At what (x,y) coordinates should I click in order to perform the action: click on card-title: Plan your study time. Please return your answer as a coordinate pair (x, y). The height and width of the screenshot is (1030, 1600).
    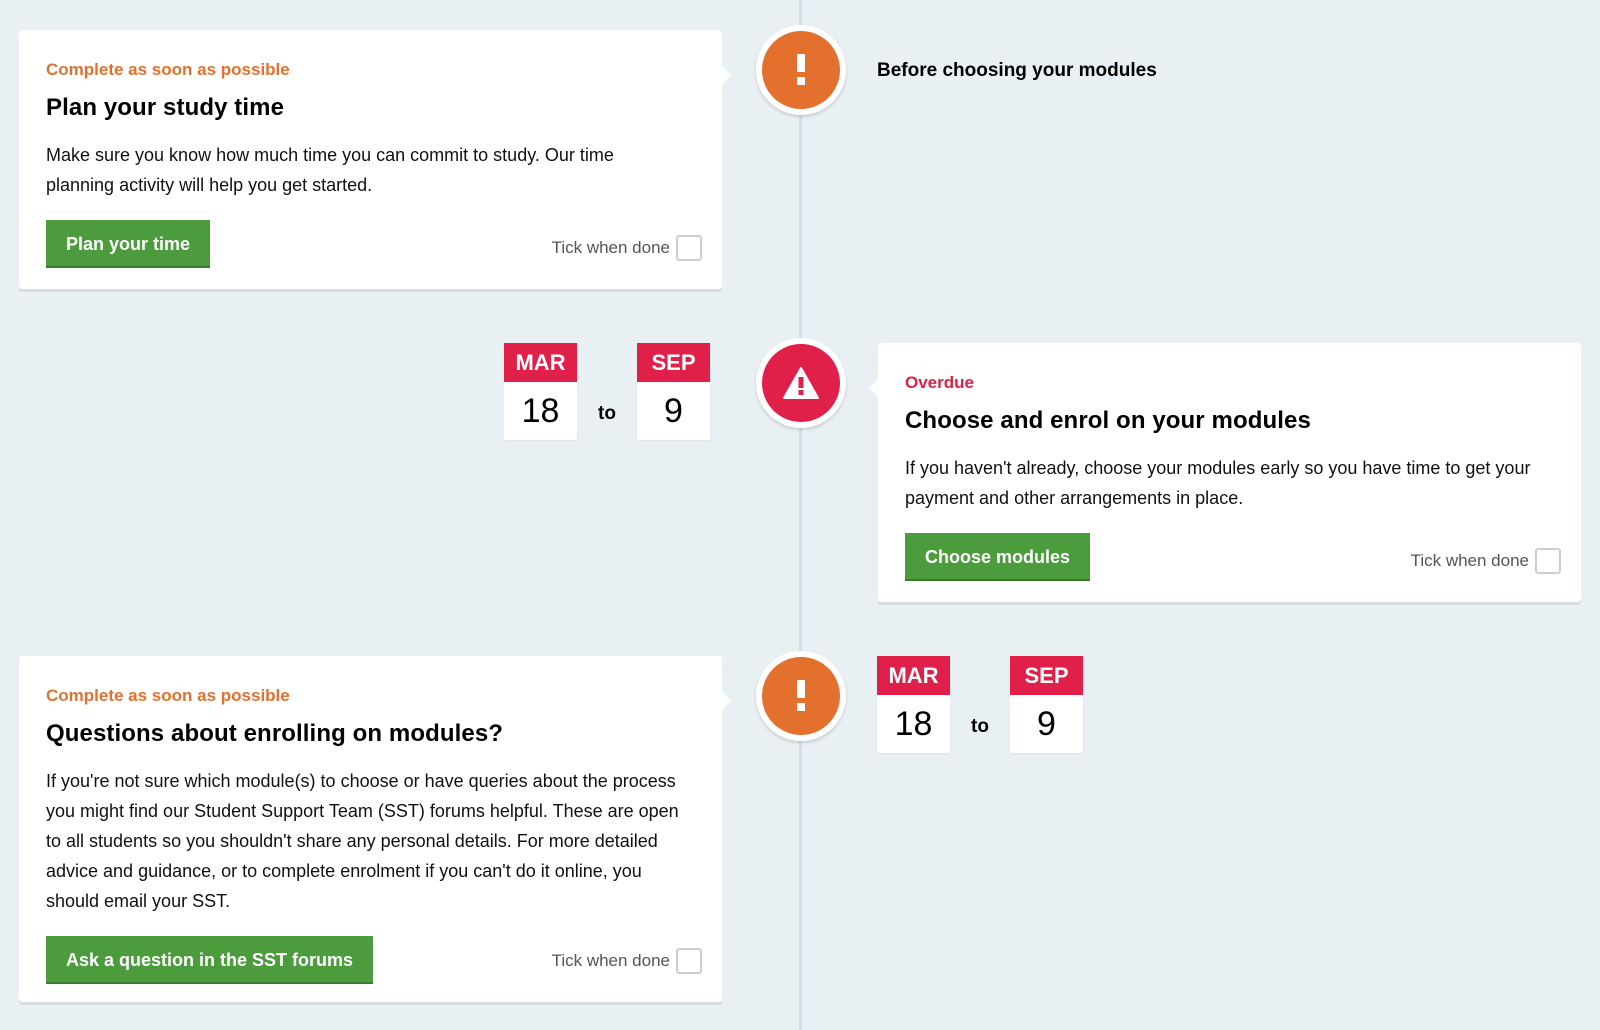
    Looking at the image, I should click on (165, 107).